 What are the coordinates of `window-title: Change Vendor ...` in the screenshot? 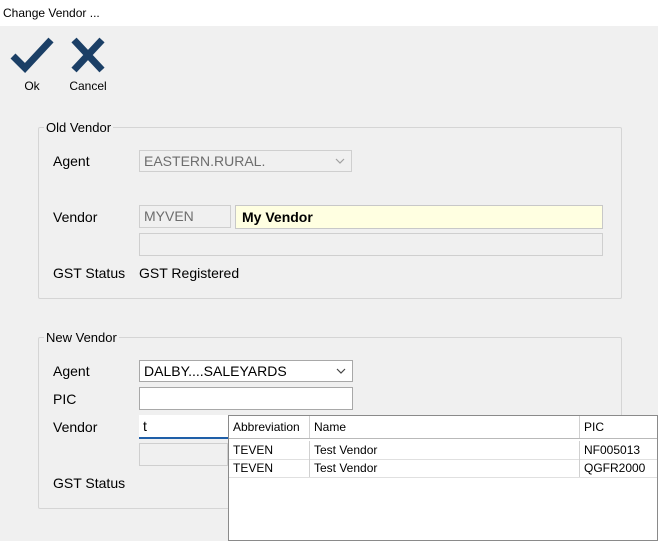 It's located at (51, 13).